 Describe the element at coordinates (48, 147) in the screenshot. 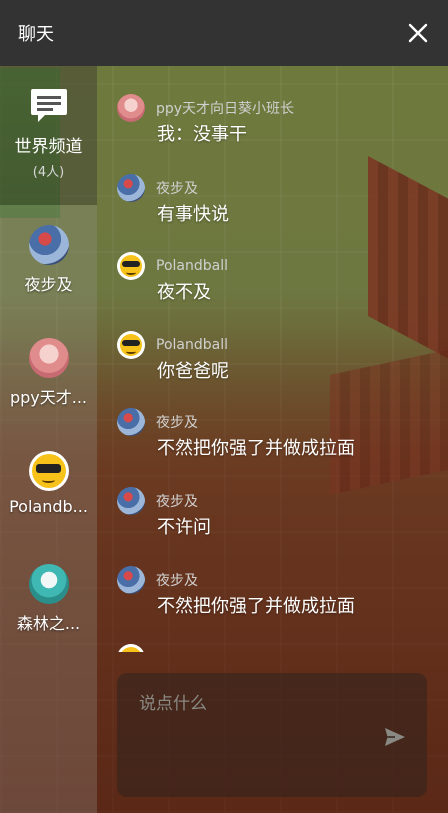

I see `world-channel-label: 世界频道` at that location.